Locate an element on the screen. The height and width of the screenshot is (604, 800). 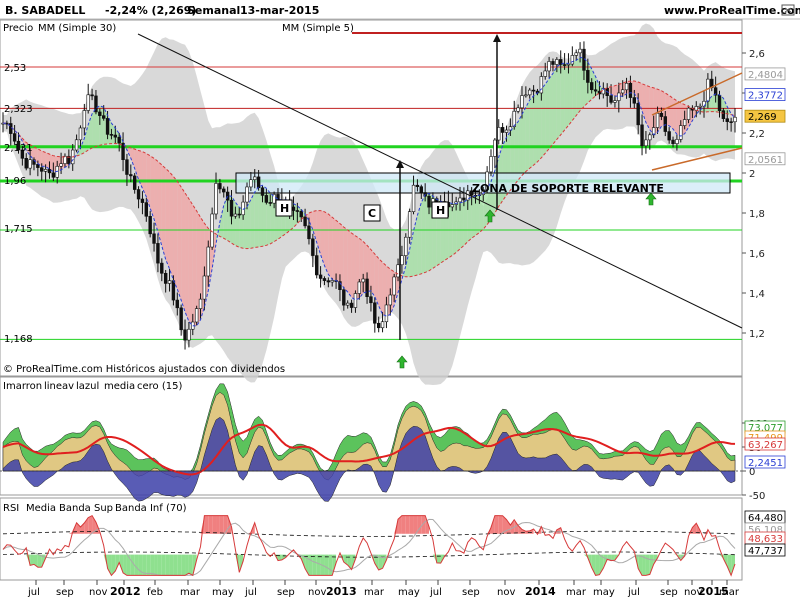
tab-media: media is located at coordinates (119, 386).